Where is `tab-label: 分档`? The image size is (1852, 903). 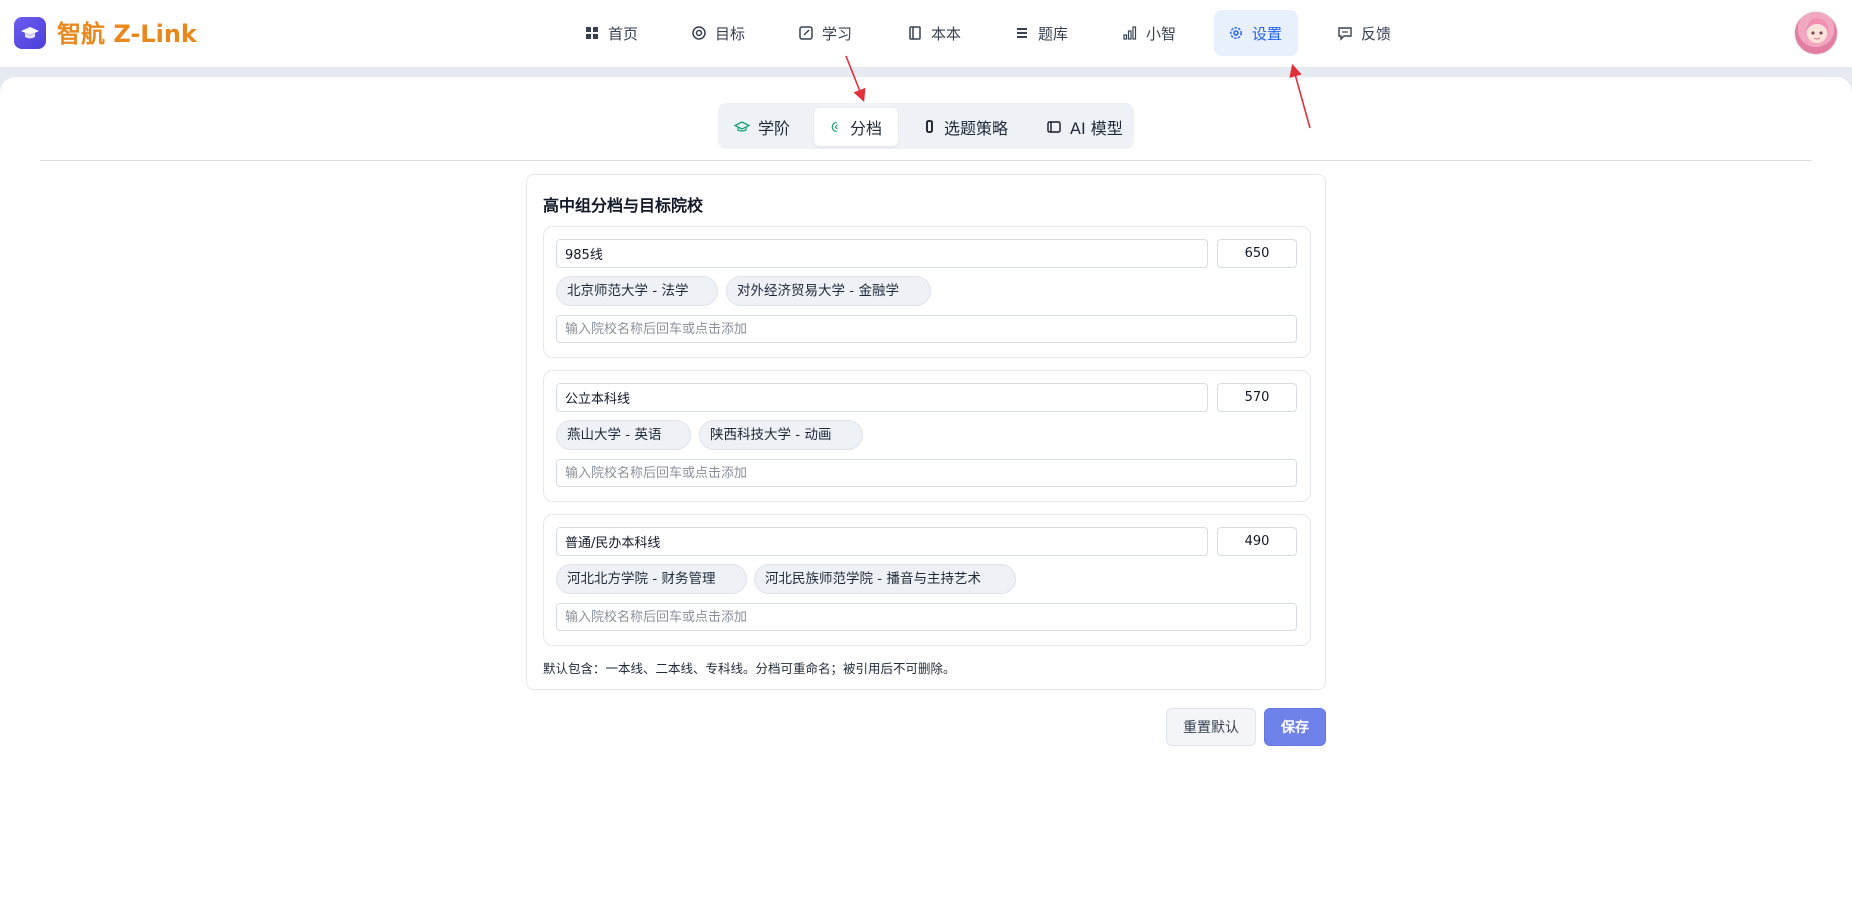
tab-label: 分档 is located at coordinates (865, 128).